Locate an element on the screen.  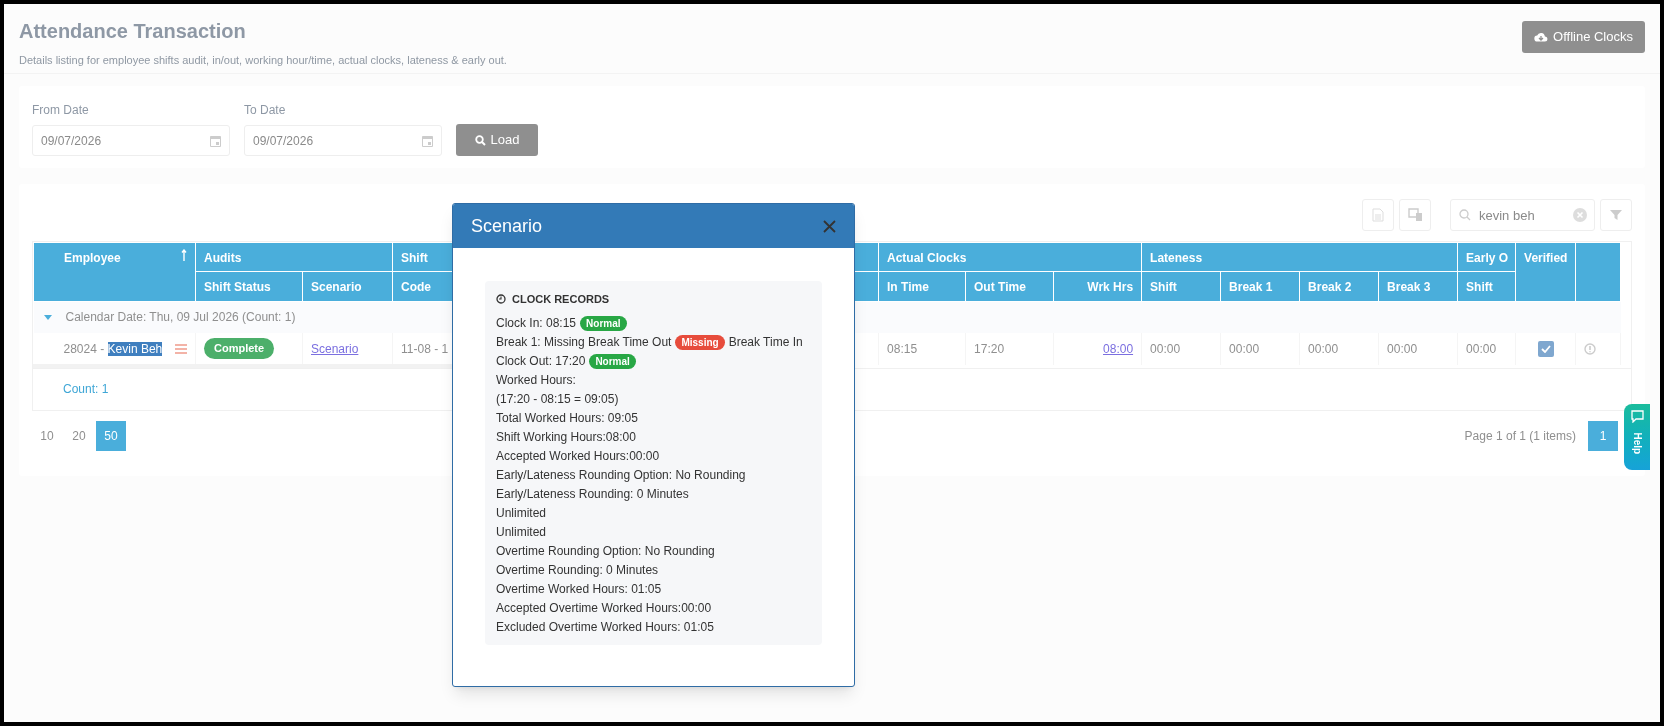
column-header: Out Time is located at coordinates (1009, 286).